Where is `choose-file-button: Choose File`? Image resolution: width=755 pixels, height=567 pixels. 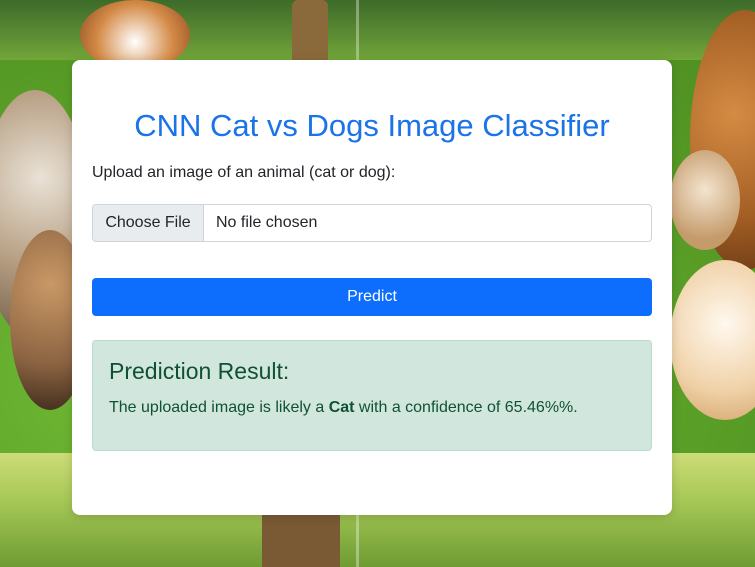
choose-file-button: Choose File is located at coordinates (148, 223).